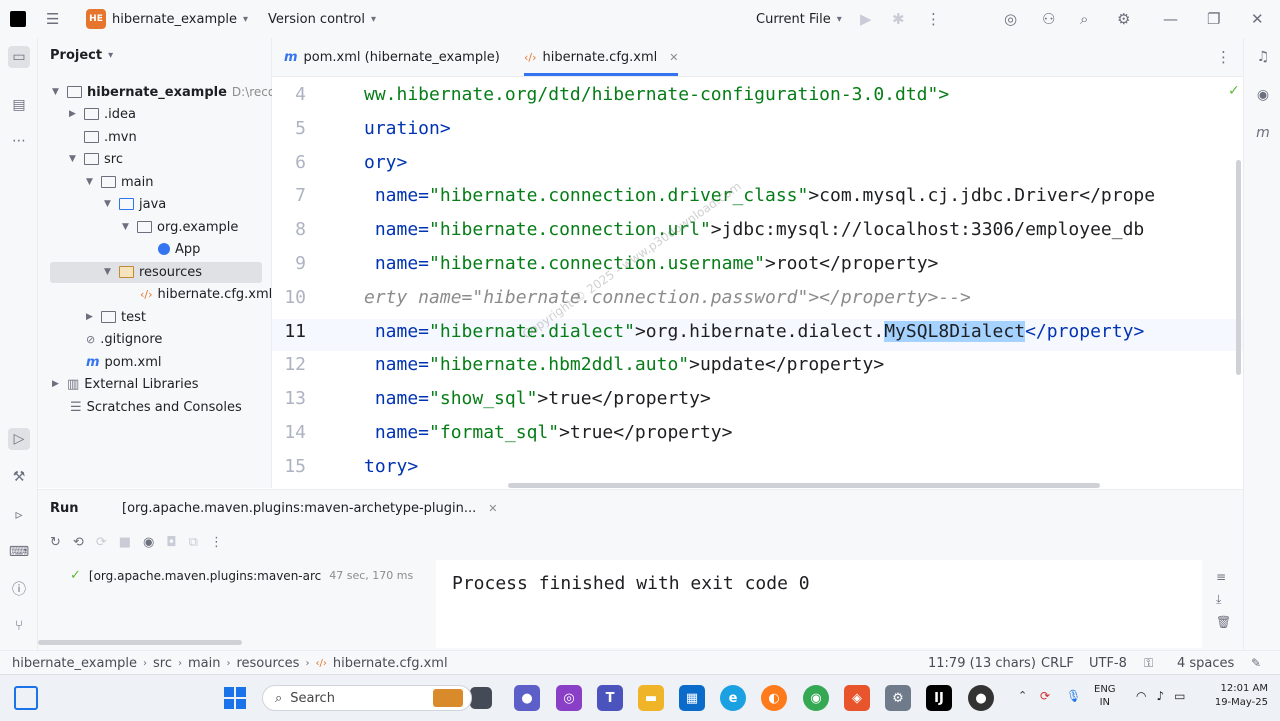  What do you see at coordinates (206, 294) in the screenshot?
I see `tree-item-hibernate-cfg: ‹/› hibernate.cfg.xml` at bounding box center [206, 294].